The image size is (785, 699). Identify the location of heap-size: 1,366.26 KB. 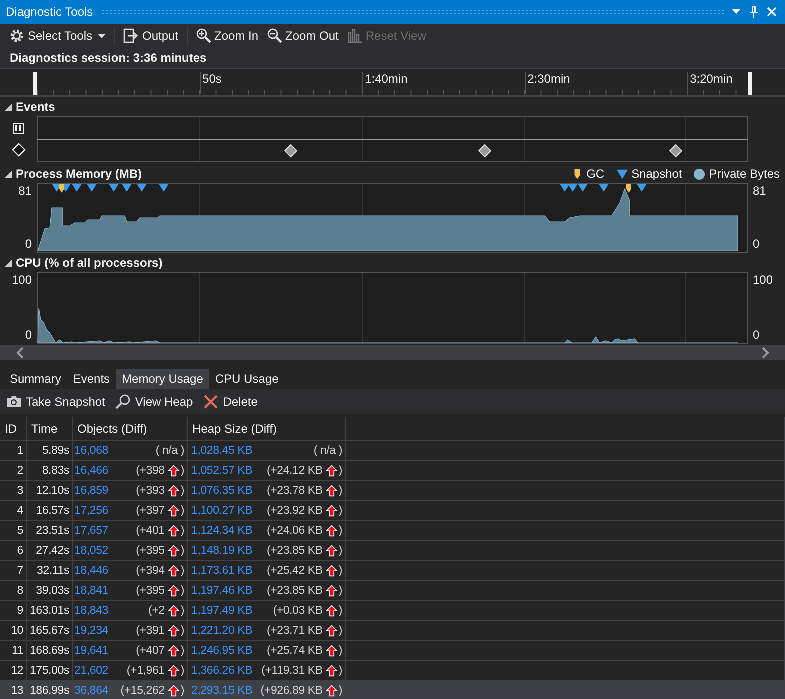
(221, 670).